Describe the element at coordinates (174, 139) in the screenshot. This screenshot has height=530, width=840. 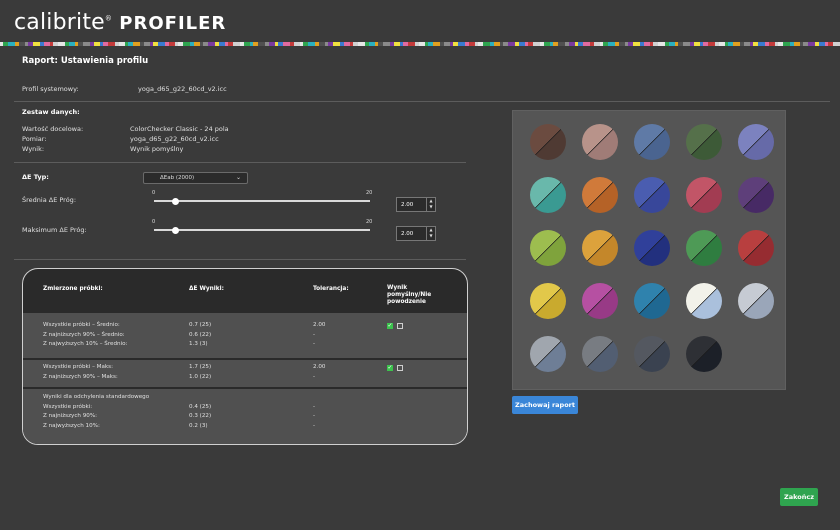
I see `dataset-measurement-value: yoga_d65_g22_60cd_v2.icc` at that location.